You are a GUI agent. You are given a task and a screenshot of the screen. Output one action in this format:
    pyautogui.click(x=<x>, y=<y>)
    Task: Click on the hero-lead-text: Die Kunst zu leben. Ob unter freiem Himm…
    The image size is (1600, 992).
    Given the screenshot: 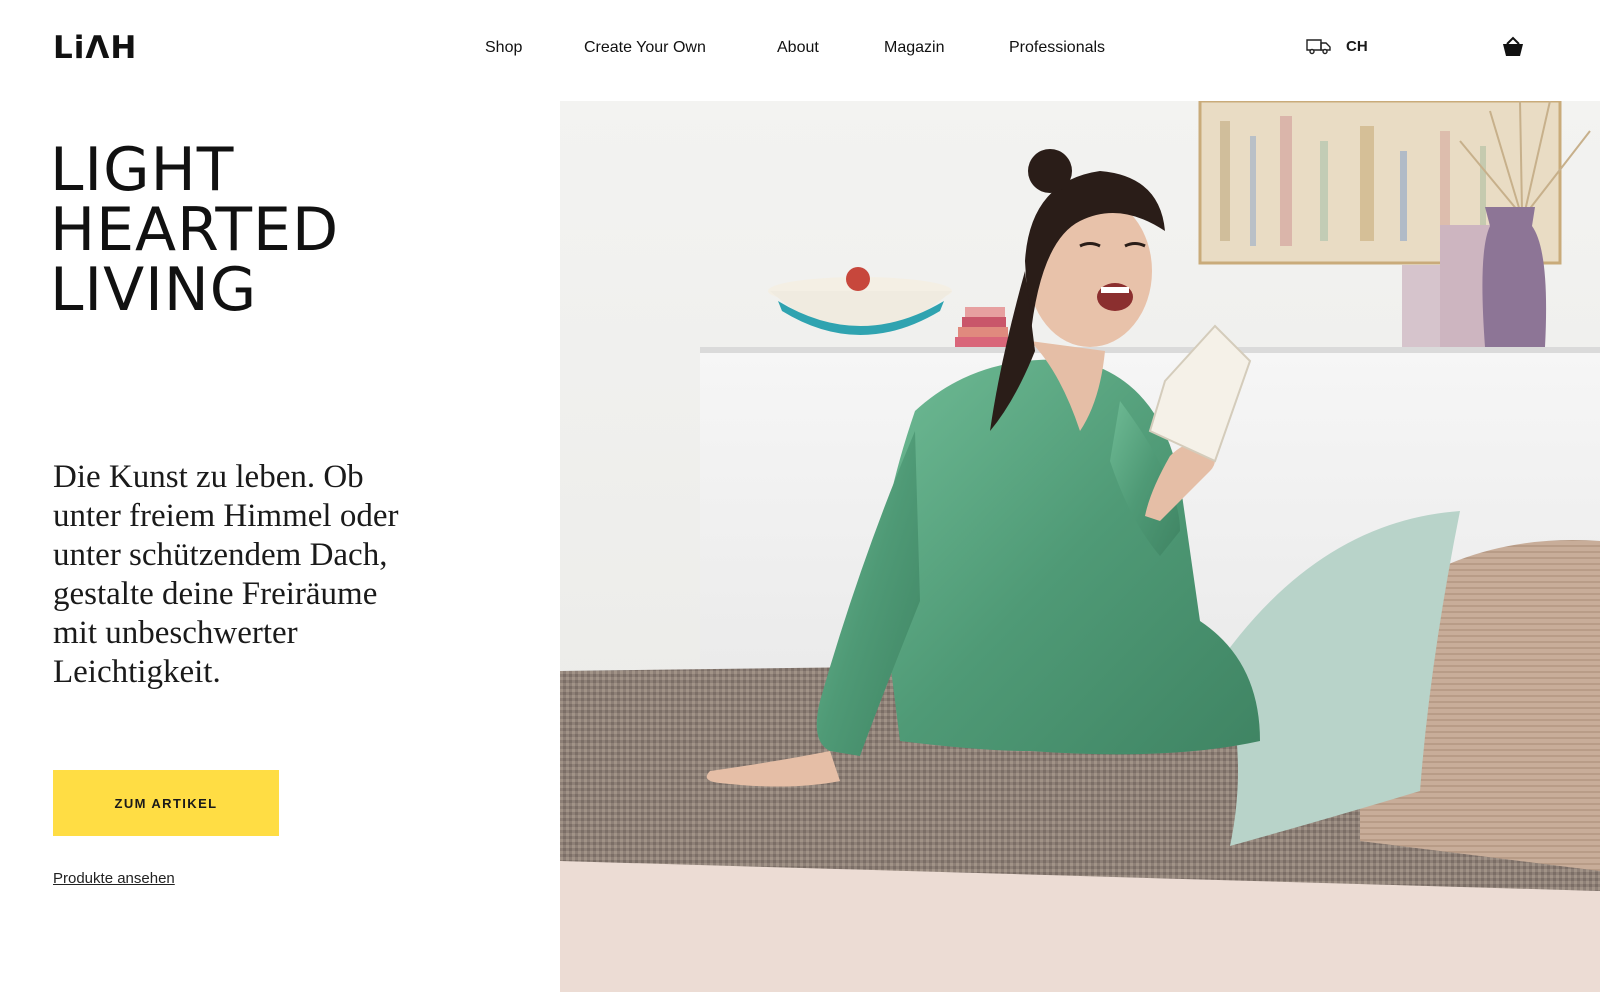 What is the action you would take?
    pyautogui.click(x=226, y=574)
    